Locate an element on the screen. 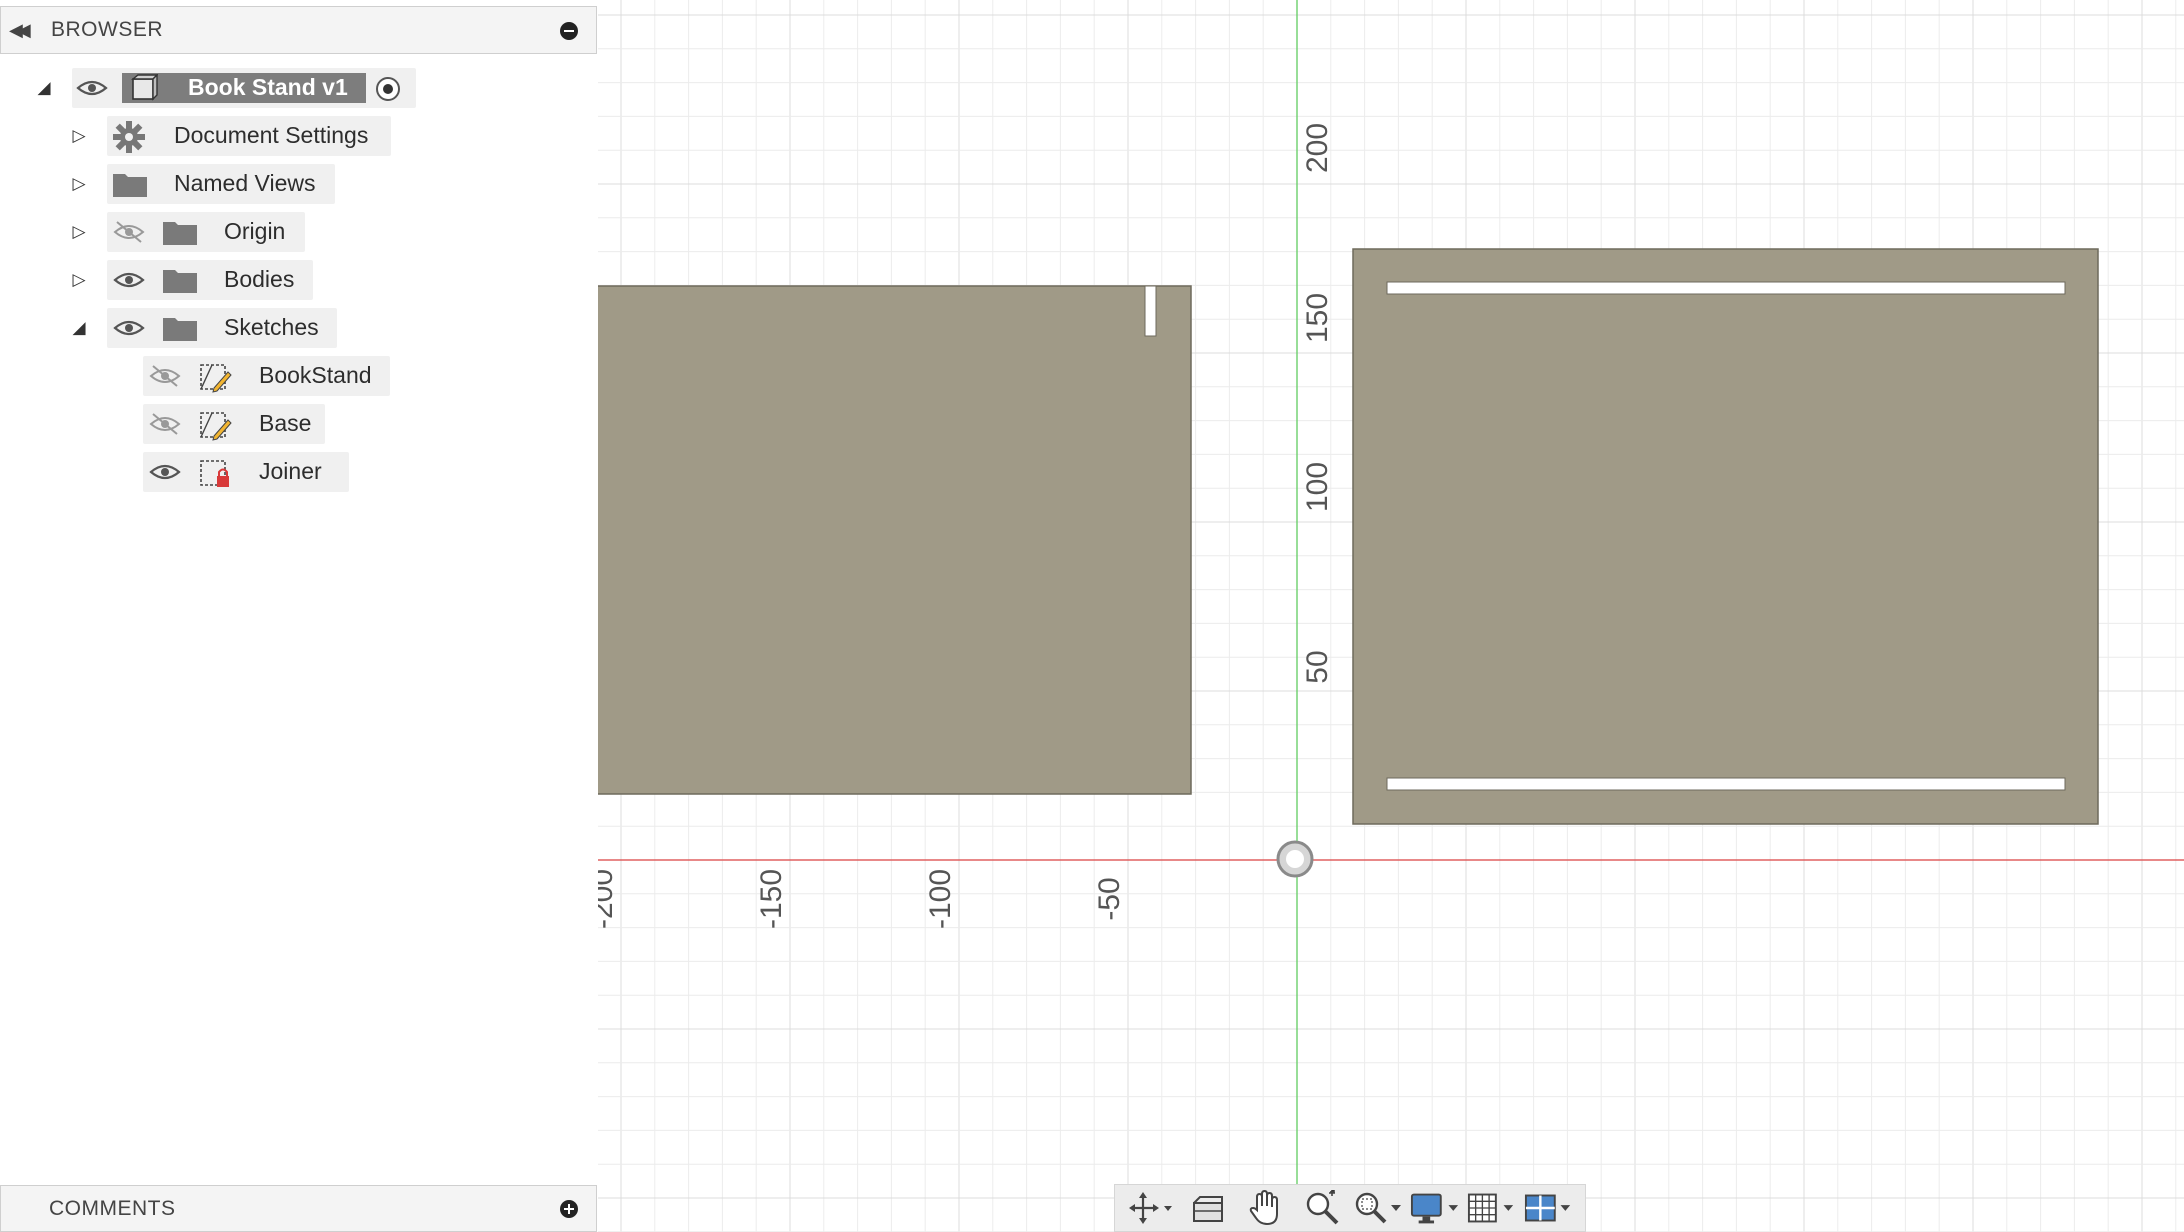 The image size is (2184, 1232). tree-item-origin: ▷ Origin is located at coordinates (210, 232).